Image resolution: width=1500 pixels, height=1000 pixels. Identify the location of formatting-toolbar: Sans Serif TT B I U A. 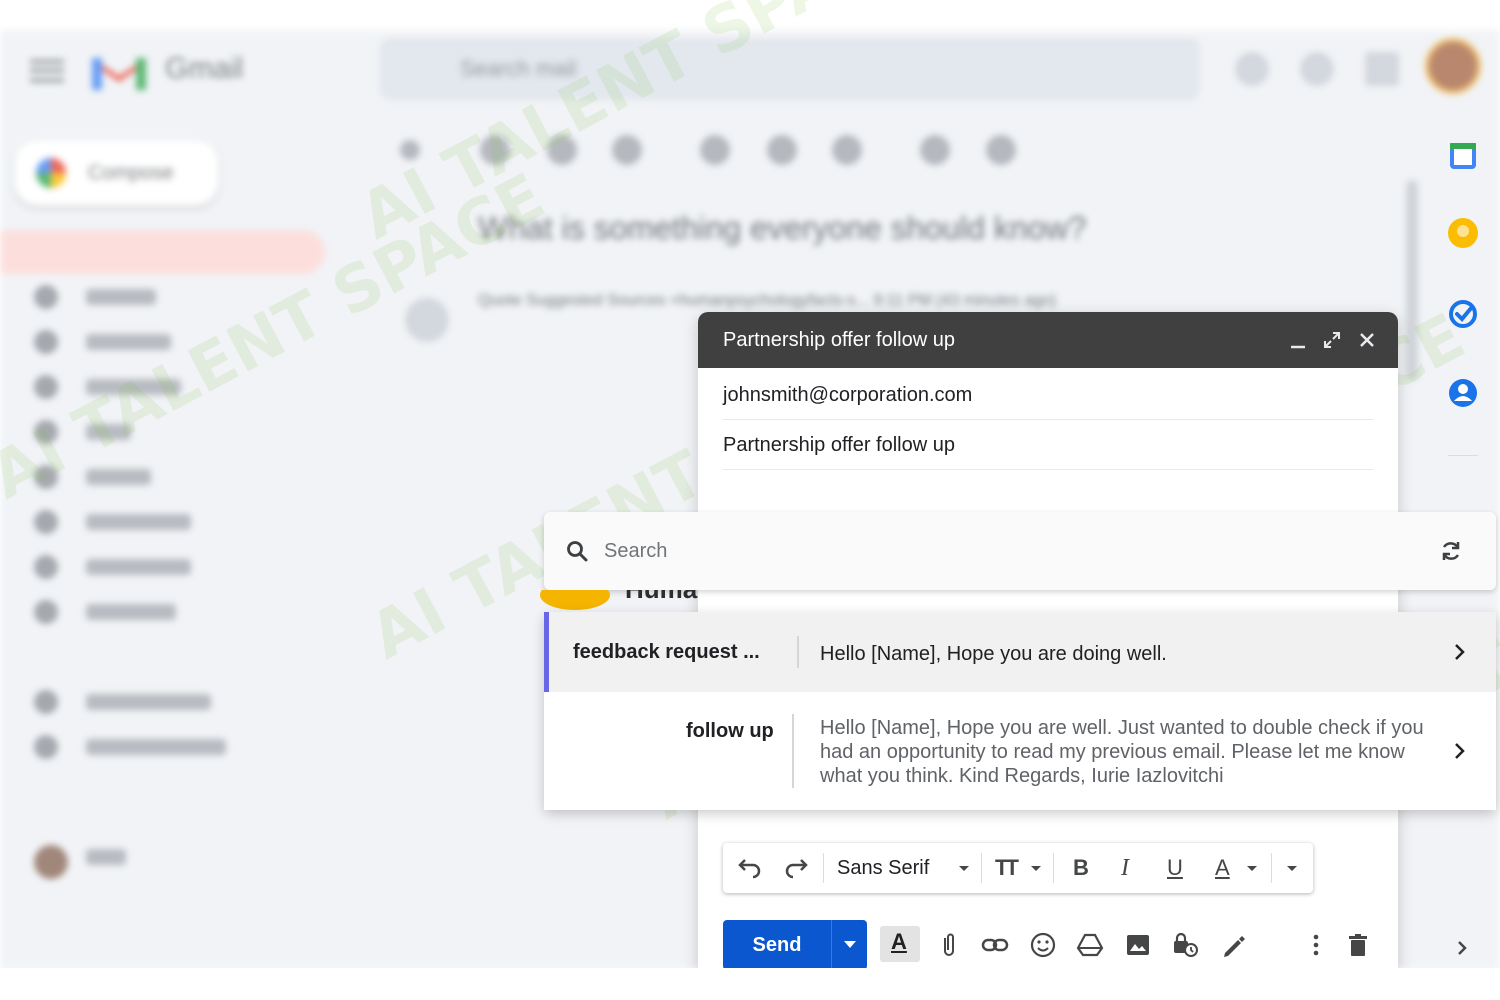
(1018, 868).